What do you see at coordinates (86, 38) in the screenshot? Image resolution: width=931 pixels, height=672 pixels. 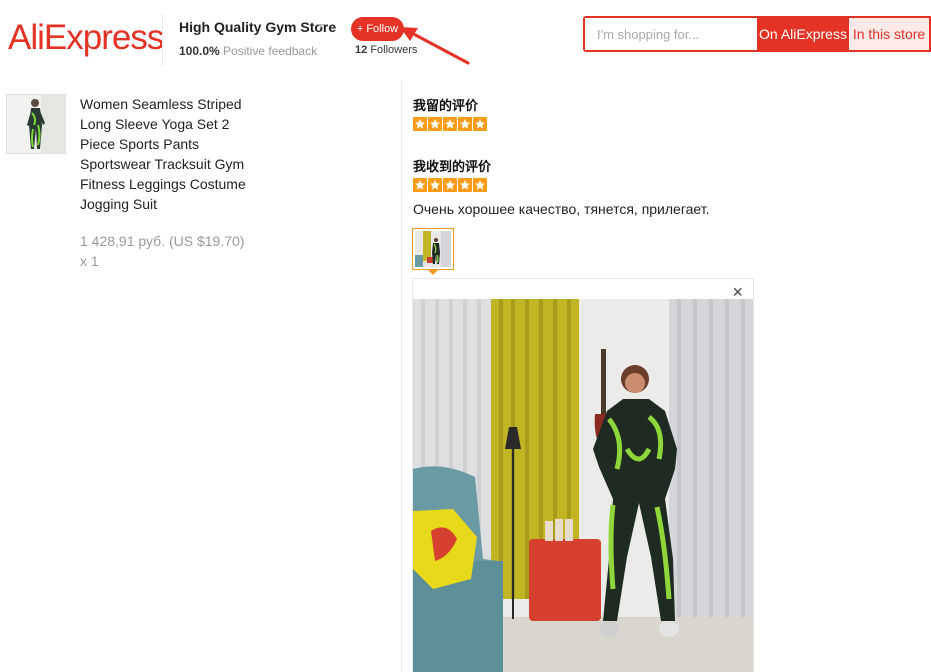 I see `aliexpress-logo: AliExpress` at bounding box center [86, 38].